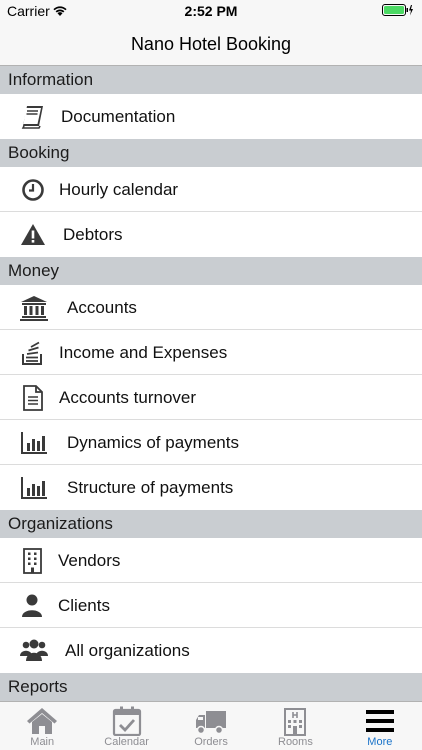 This screenshot has width=422, height=750. I want to click on navigation-bar: Nano Hotel Booking, so click(211, 44).